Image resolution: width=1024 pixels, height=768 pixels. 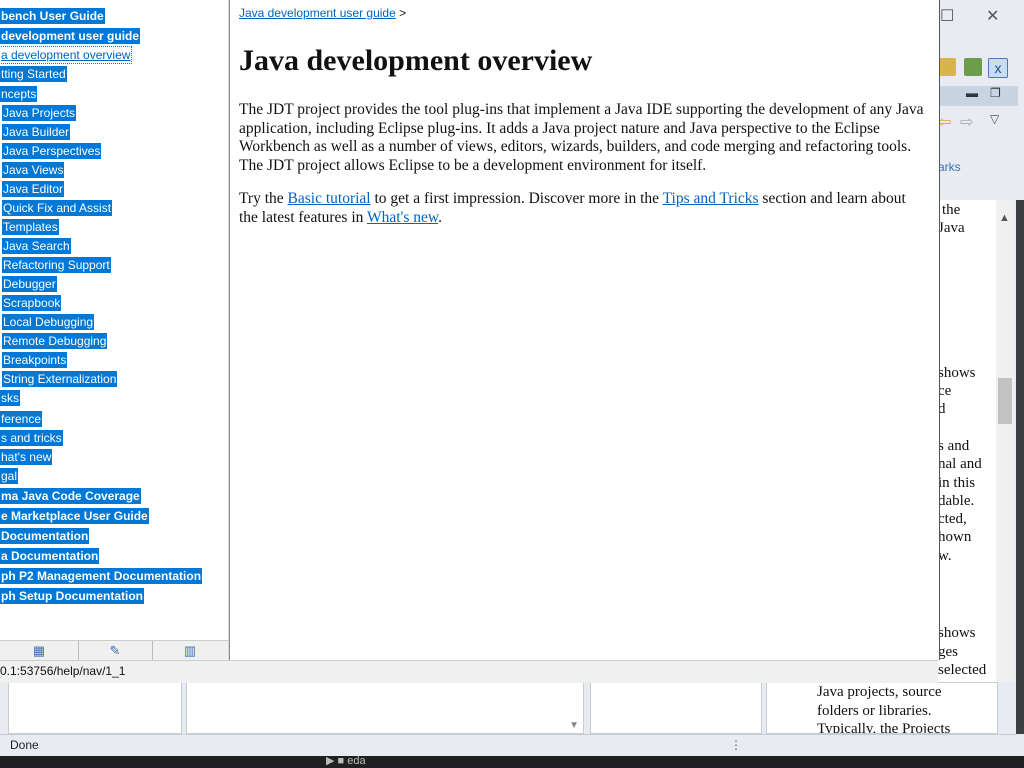 I want to click on text-fragment: cted,, so click(x=952, y=519).